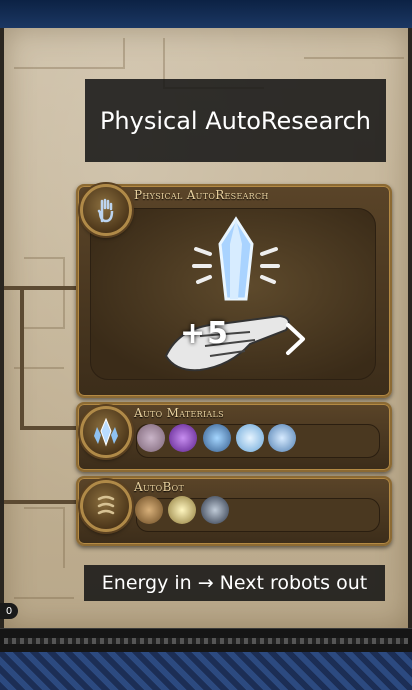  What do you see at coordinates (410, 328) in the screenshot?
I see `right-frame` at bounding box center [410, 328].